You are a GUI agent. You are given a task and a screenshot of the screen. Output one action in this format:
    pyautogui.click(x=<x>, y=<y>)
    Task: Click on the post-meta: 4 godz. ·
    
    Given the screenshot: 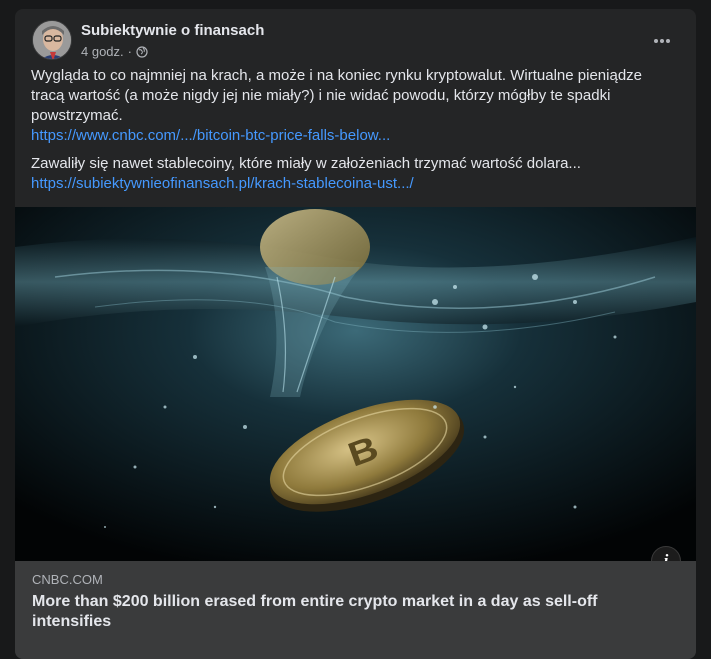 What is the action you would take?
    pyautogui.click(x=114, y=51)
    